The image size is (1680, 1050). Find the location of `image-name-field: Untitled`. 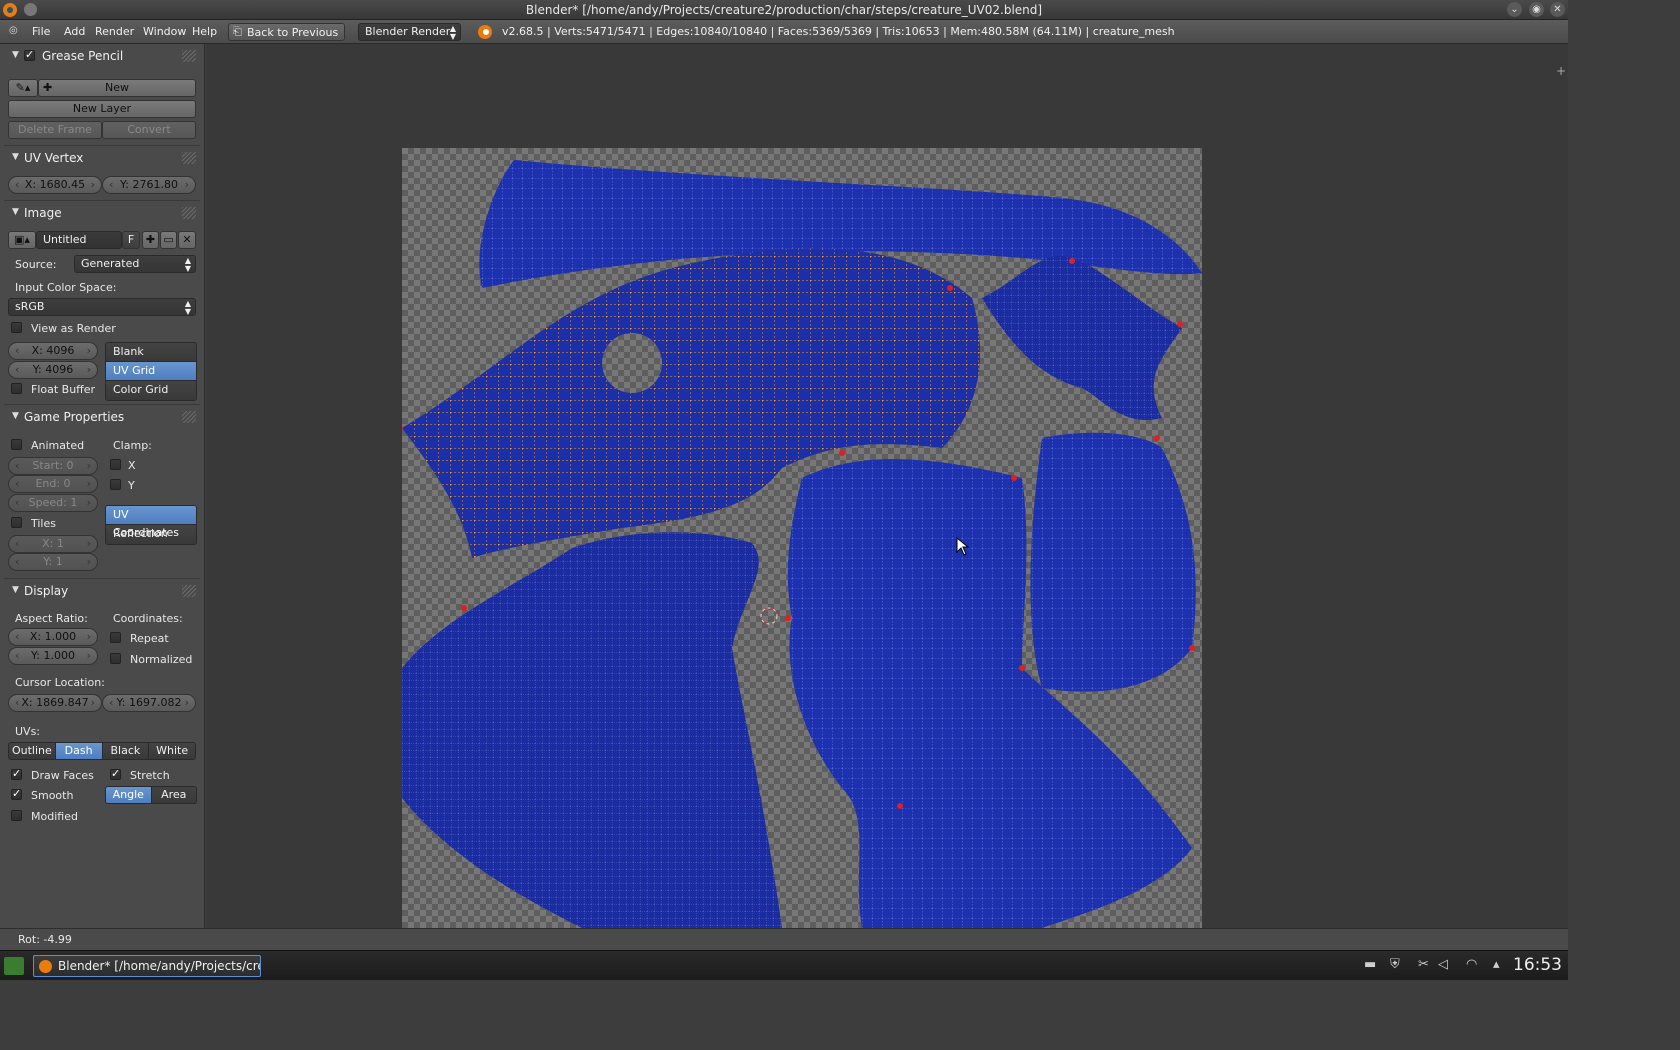

image-name-field: Untitled is located at coordinates (79, 240).